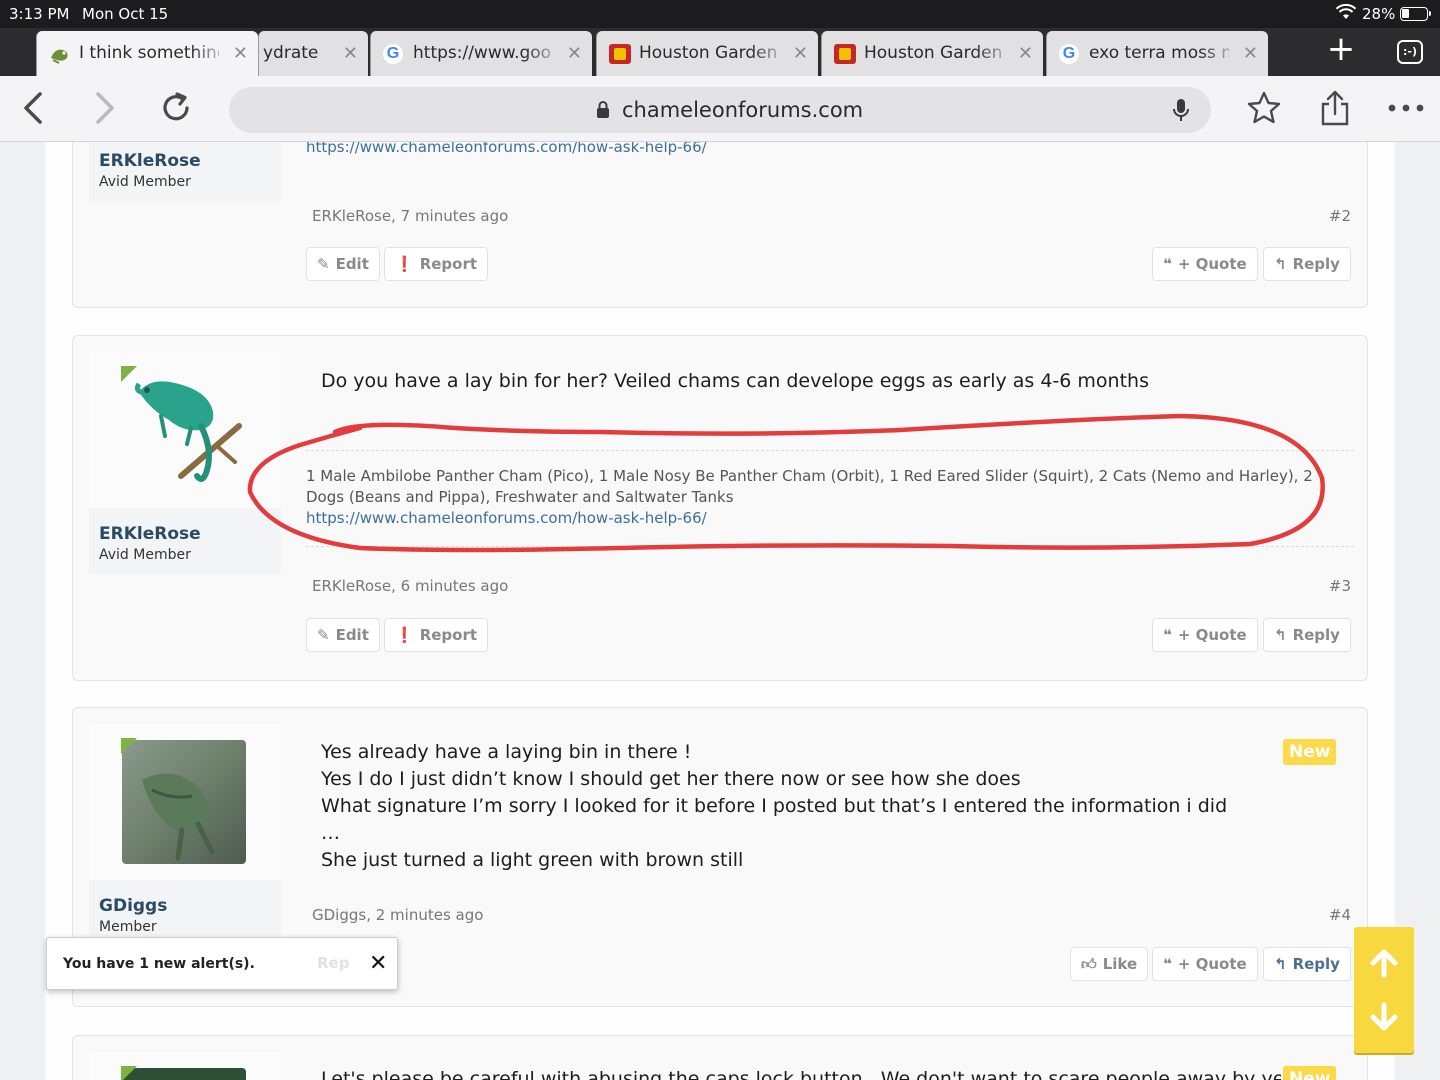 This screenshot has height=1080, width=1440. I want to click on address-bar: chameleonforums.com, so click(720, 110).